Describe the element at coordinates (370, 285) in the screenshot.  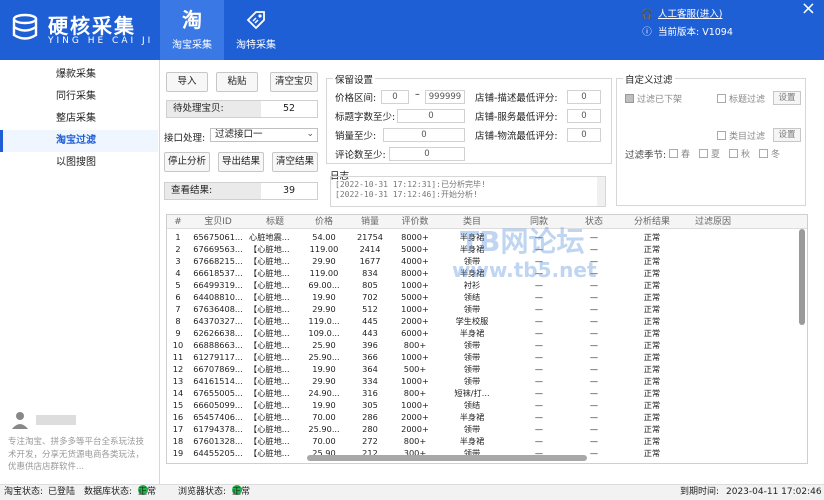
I see `table-cell: 805` at that location.